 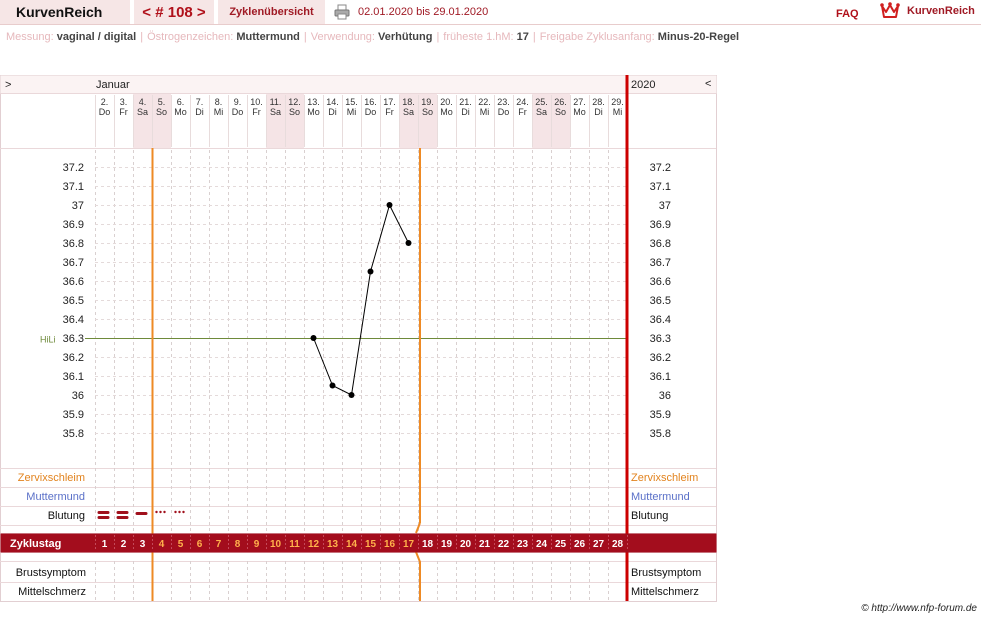 What do you see at coordinates (660, 377) in the screenshot?
I see `y-tick-right: 36.1` at bounding box center [660, 377].